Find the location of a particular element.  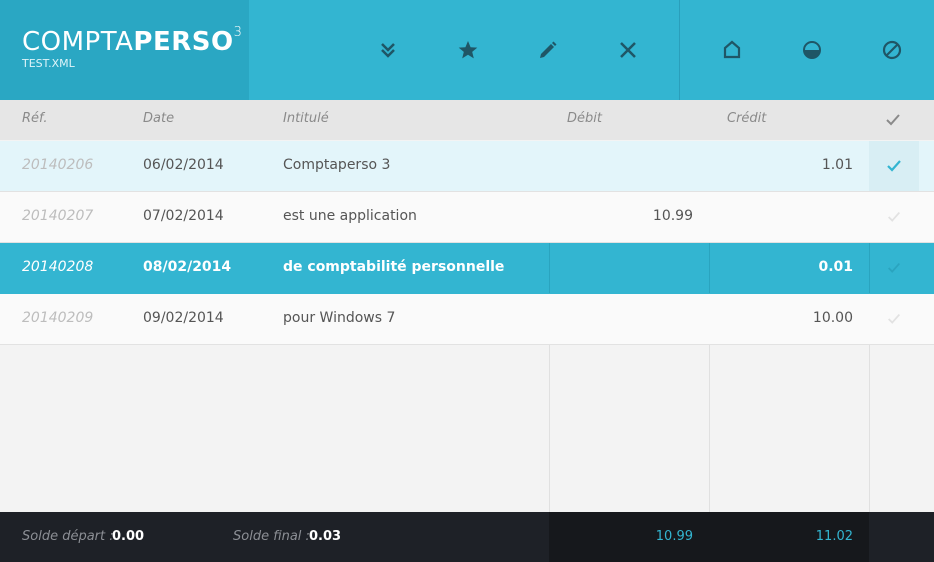

close-icon is located at coordinates (628, 50).